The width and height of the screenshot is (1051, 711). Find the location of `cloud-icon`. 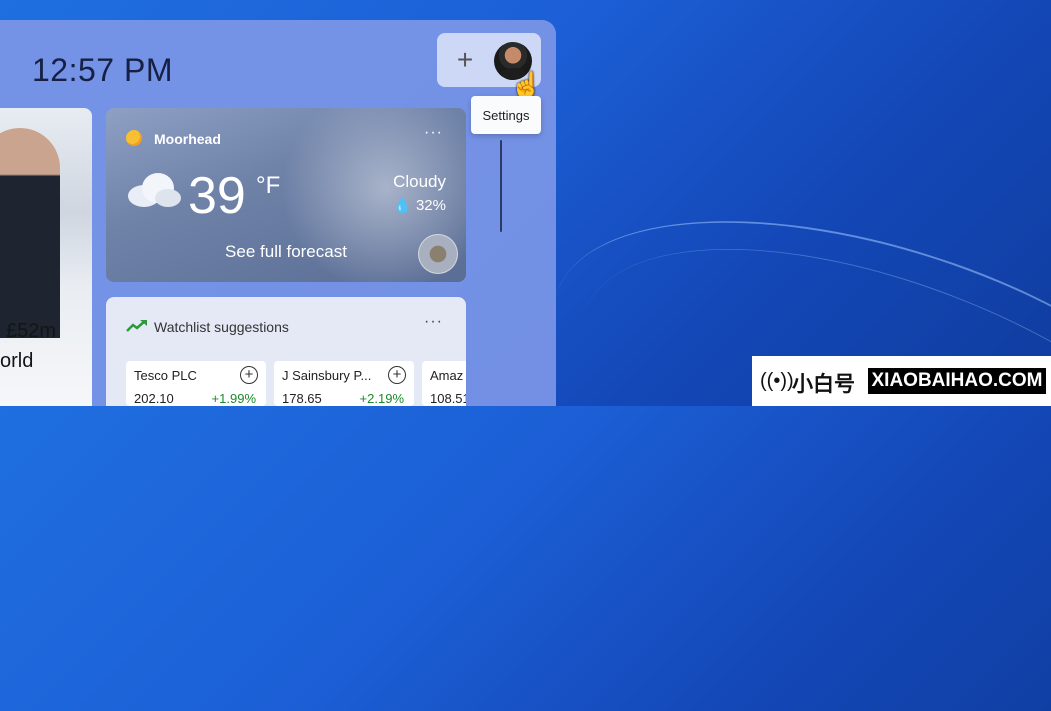

cloud-icon is located at coordinates (154, 190).